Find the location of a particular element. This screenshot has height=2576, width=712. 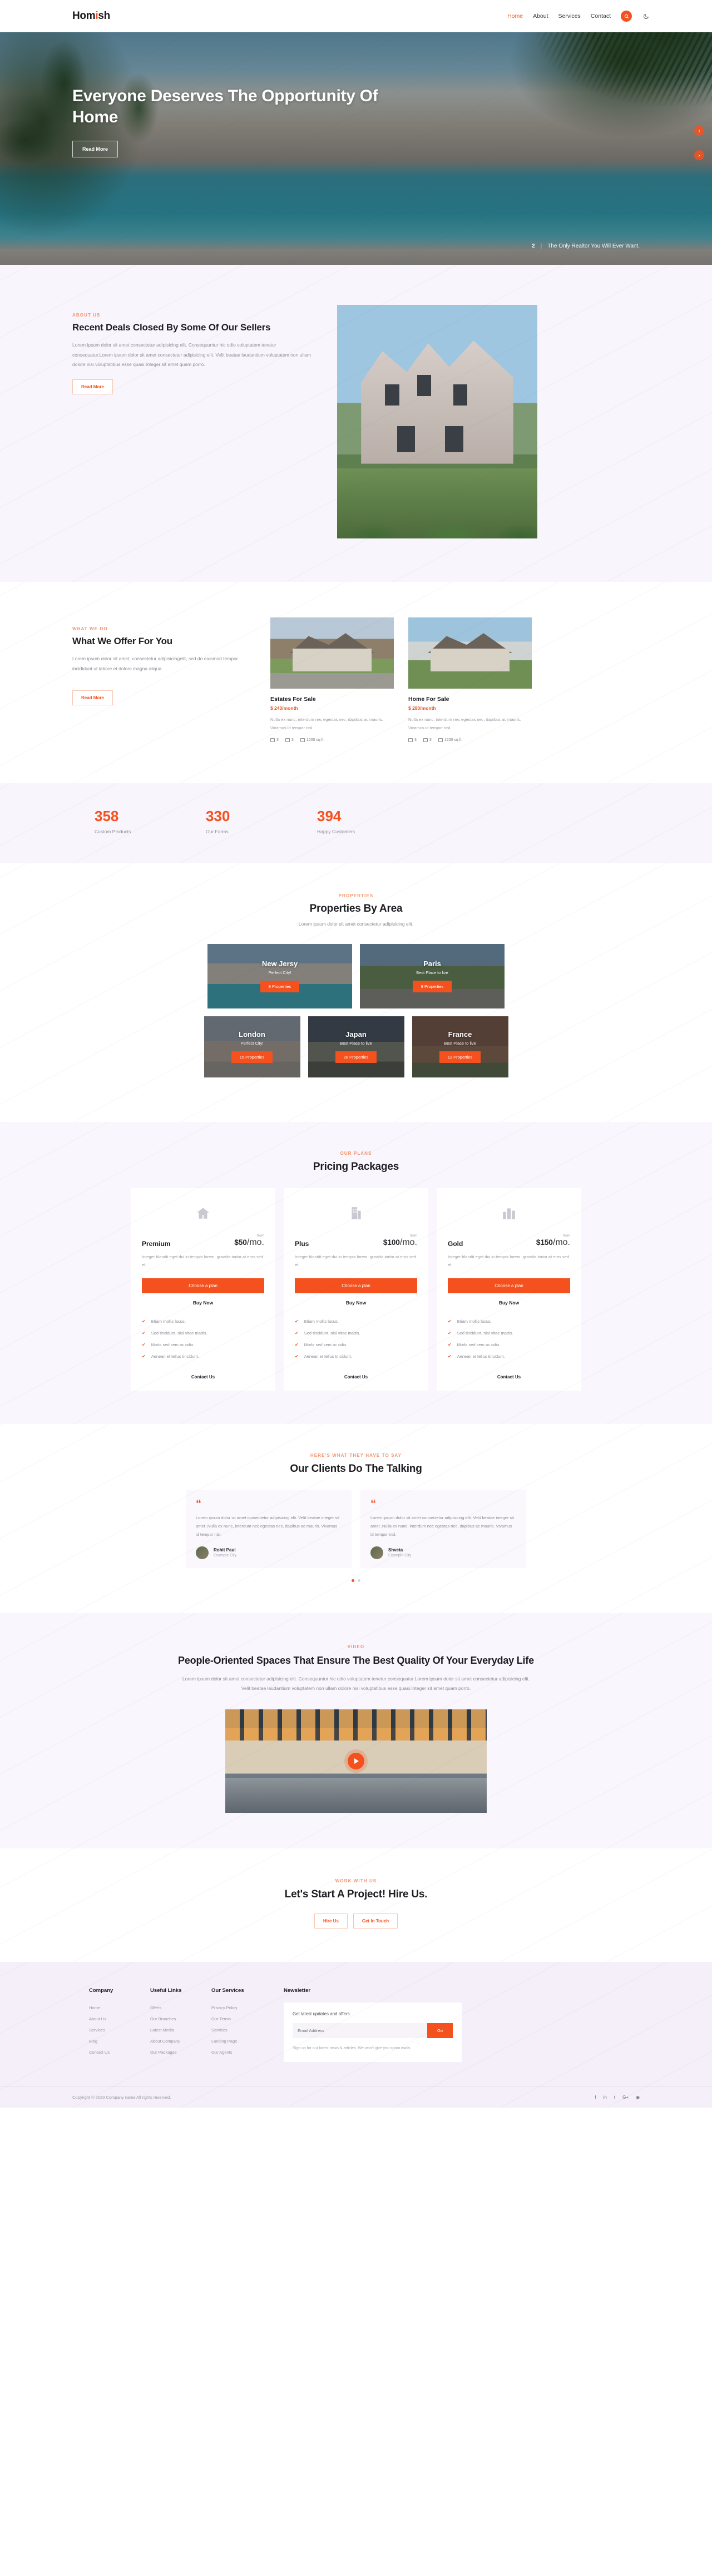

hero-read-more-button: Read More is located at coordinates (95, 148).